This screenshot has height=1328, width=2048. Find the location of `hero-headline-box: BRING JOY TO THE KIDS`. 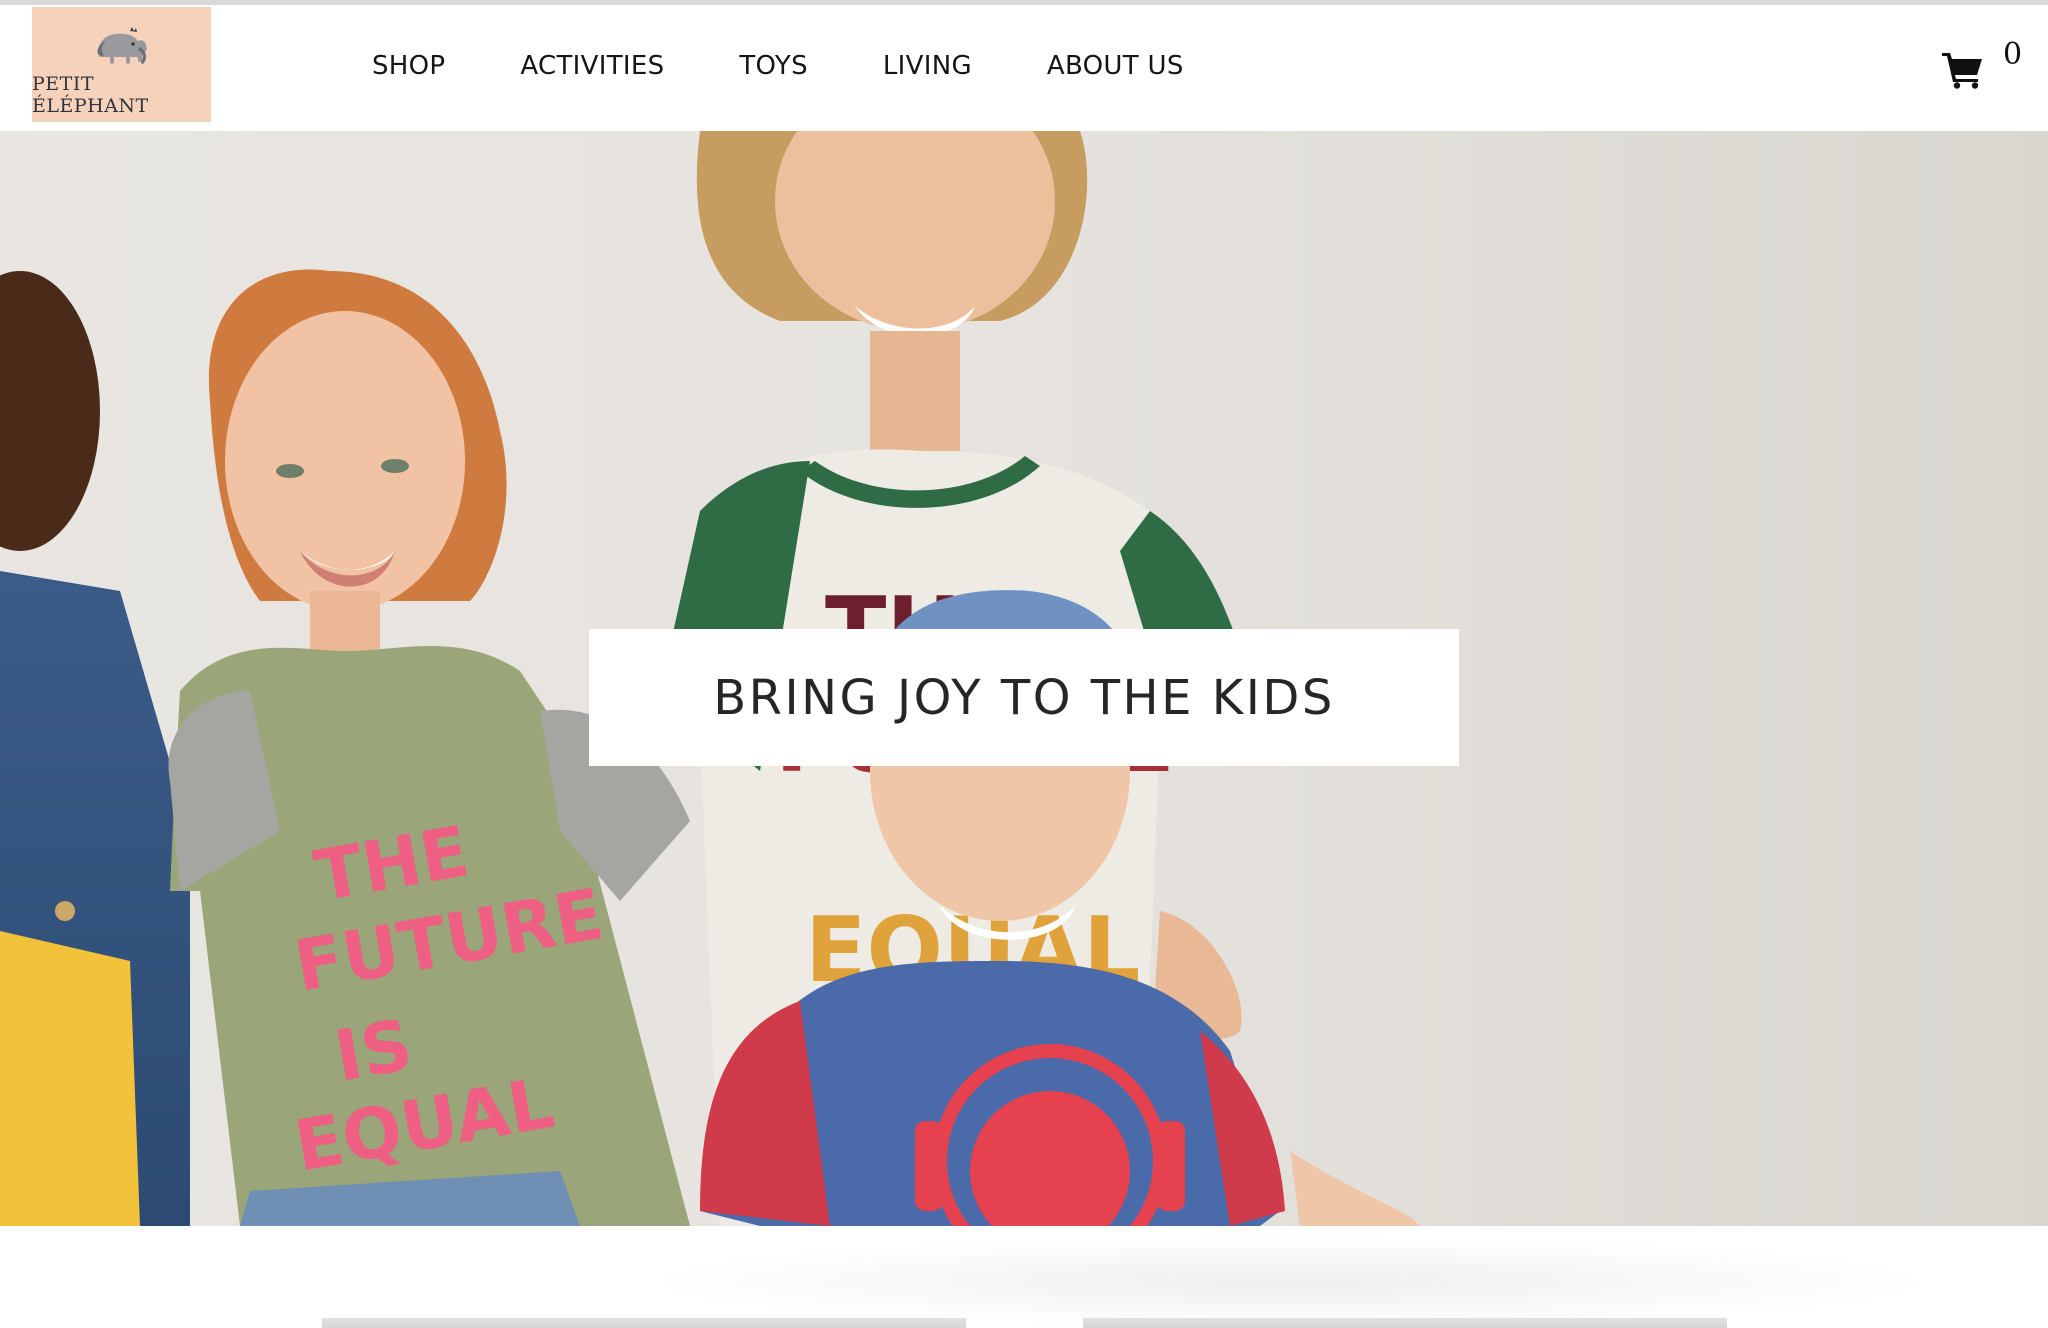

hero-headline-box: BRING JOY TO THE KIDS is located at coordinates (1024, 697).